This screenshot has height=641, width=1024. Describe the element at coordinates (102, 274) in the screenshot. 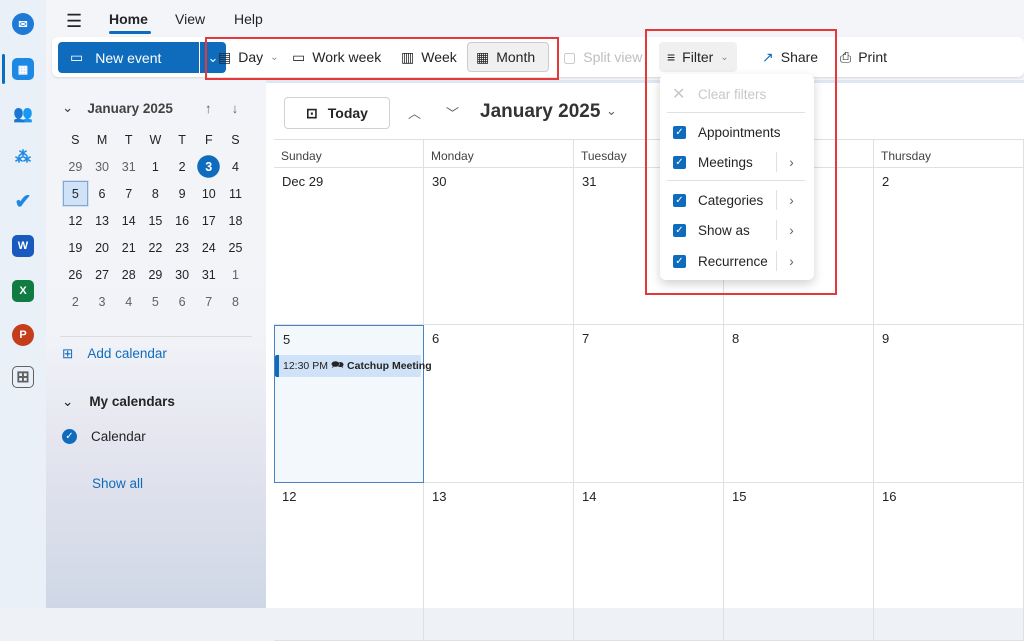

I see `mini-calendar-day: 27` at that location.